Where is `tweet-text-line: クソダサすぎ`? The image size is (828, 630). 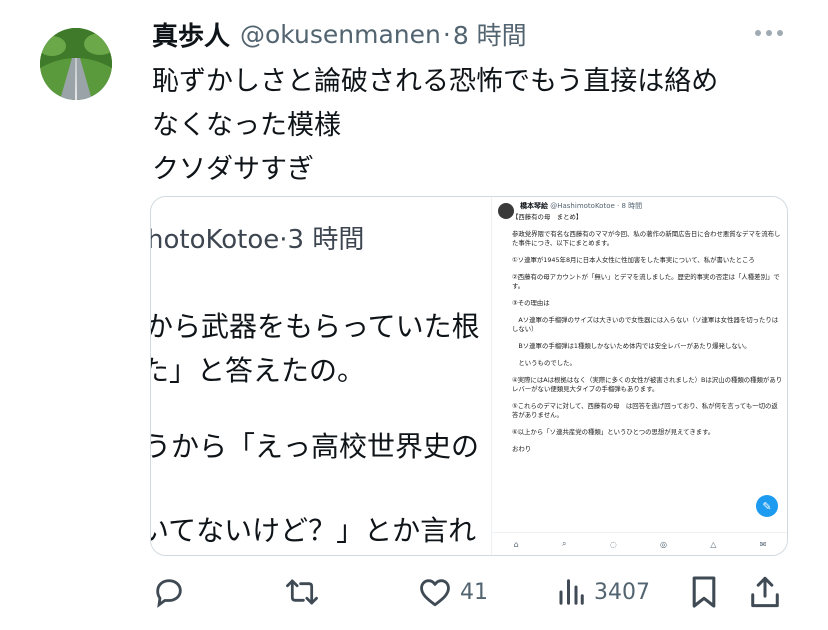 tweet-text-line: クソダサすぎ is located at coordinates (233, 169).